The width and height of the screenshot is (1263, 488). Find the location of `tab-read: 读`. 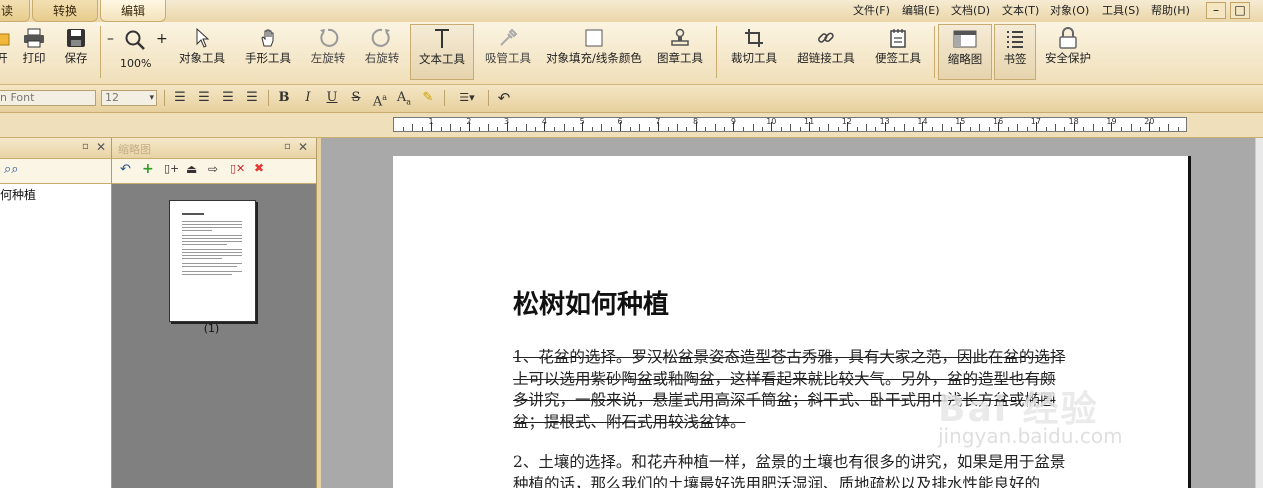

tab-read: 读 is located at coordinates (15, 11).